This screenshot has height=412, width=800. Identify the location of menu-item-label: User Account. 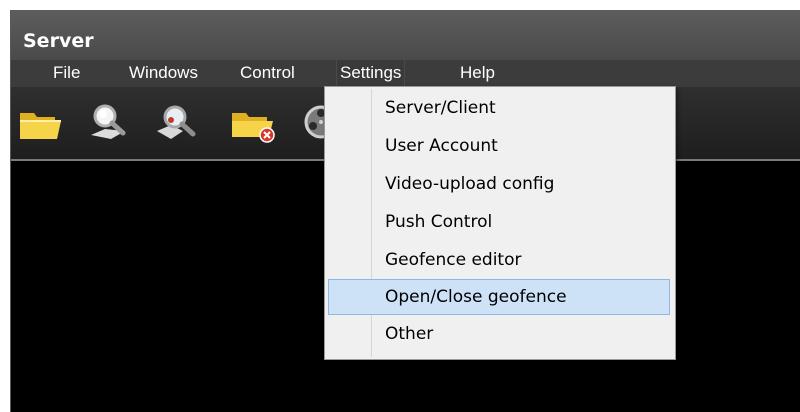
(441, 146).